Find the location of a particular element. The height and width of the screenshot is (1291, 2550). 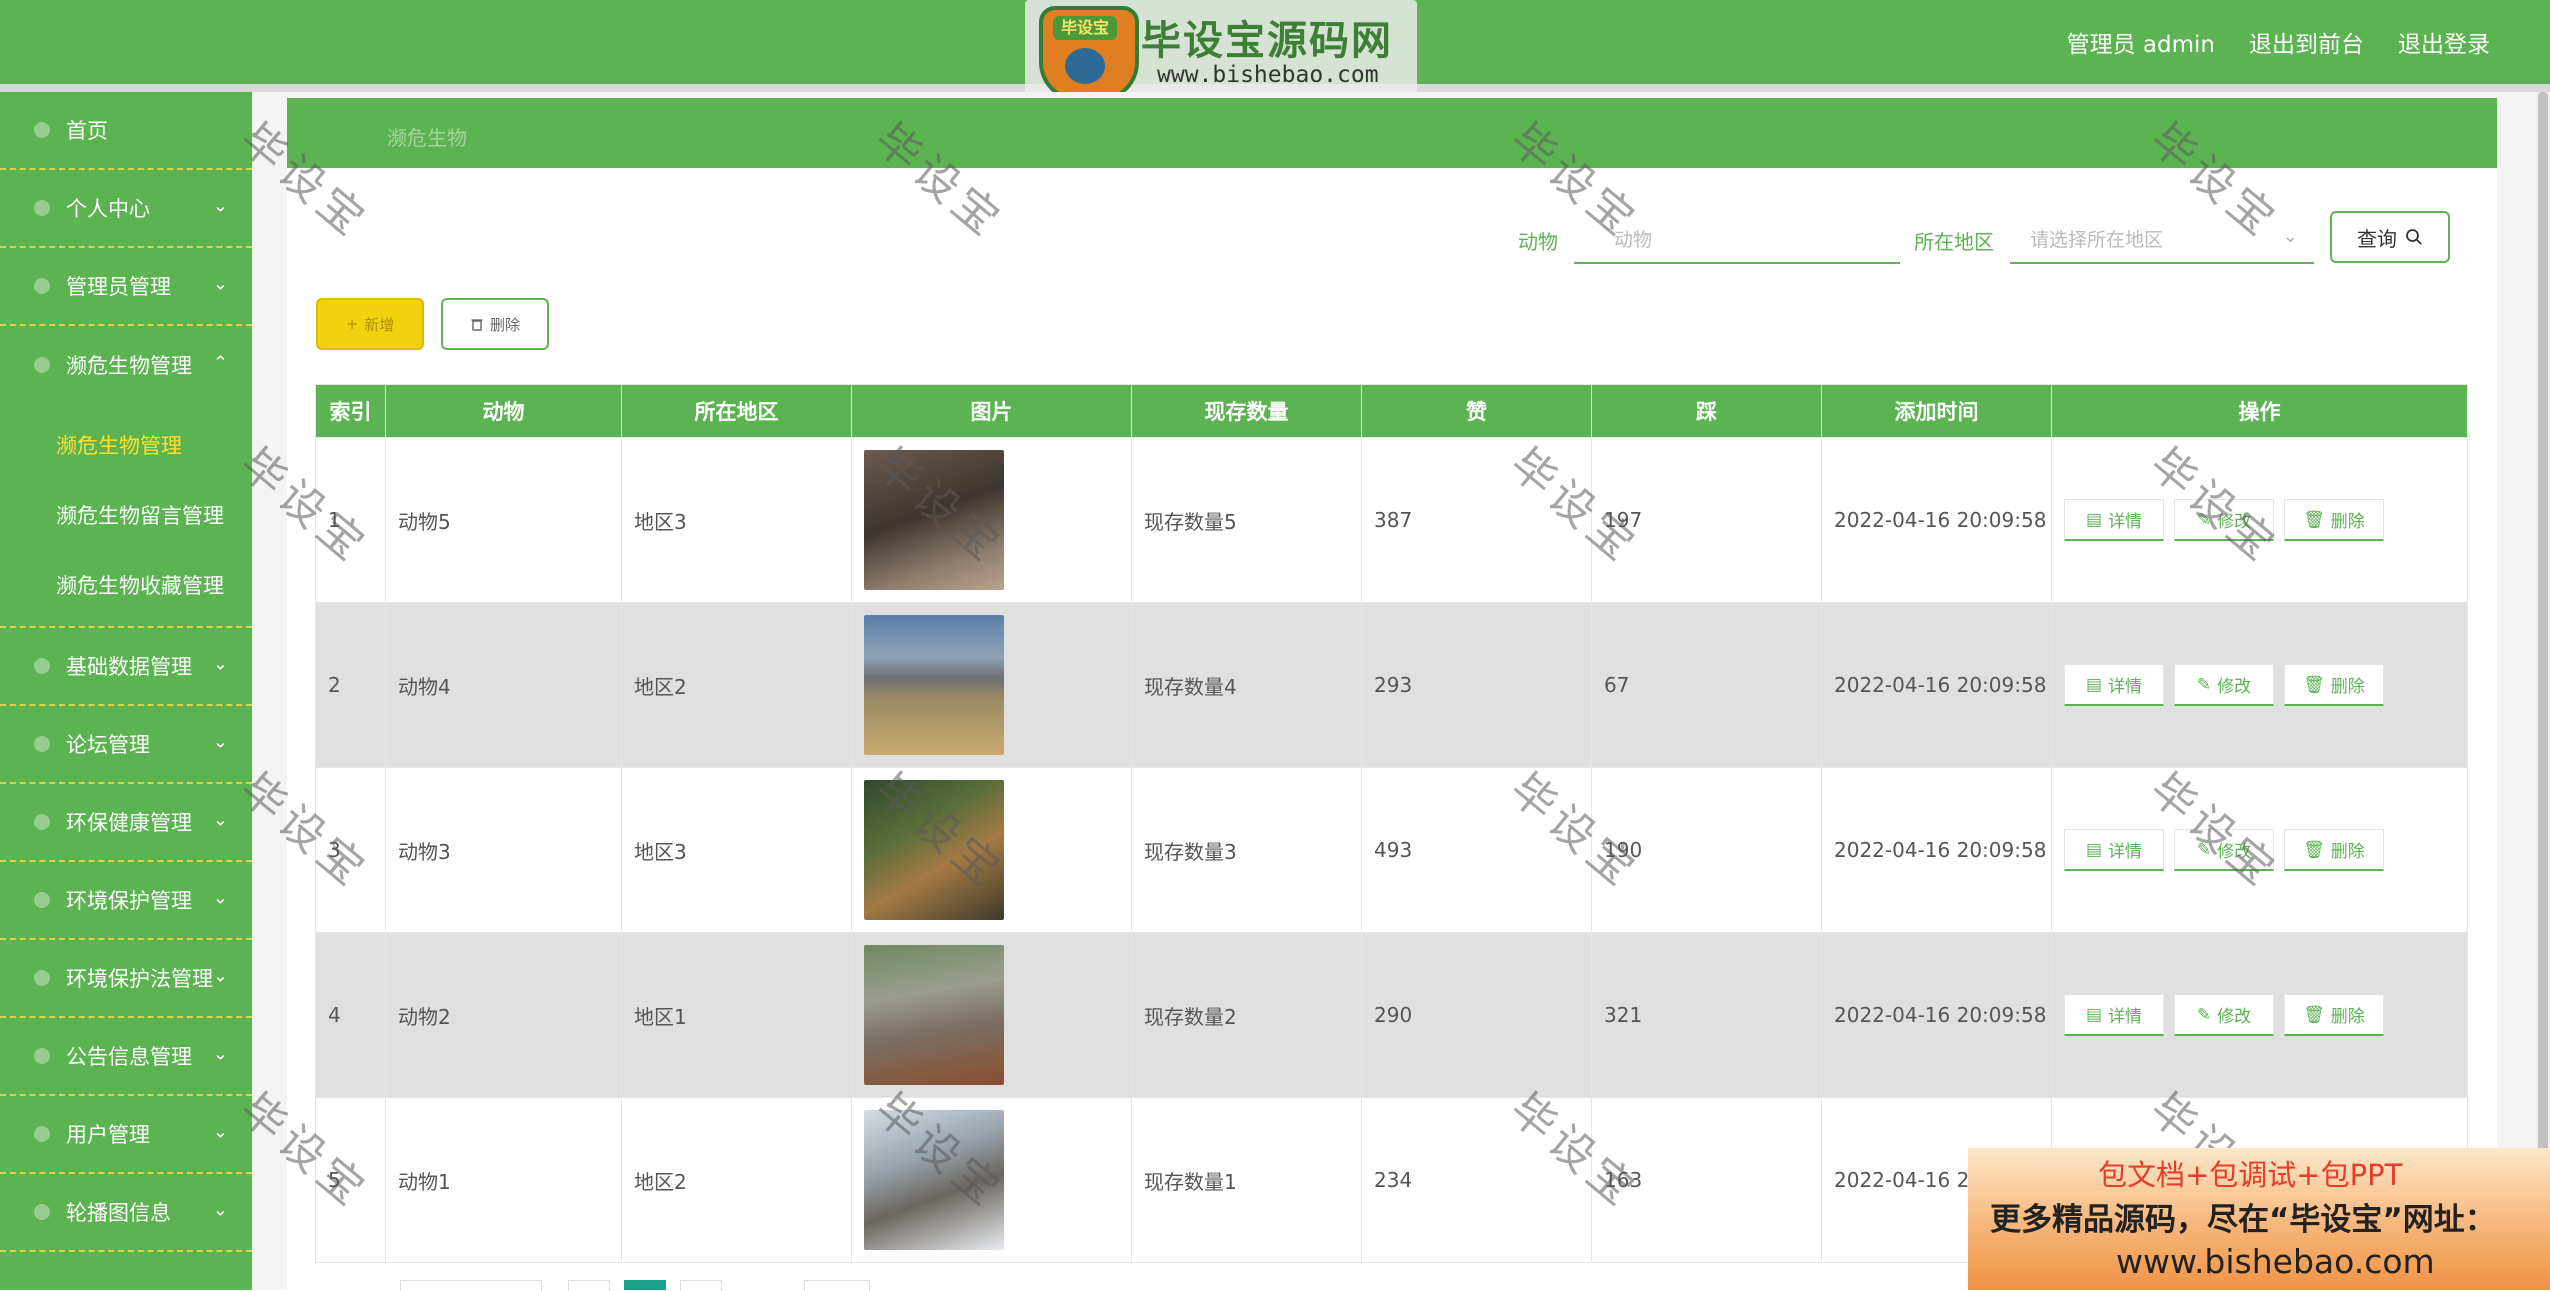

trash-icon is located at coordinates (477, 325).